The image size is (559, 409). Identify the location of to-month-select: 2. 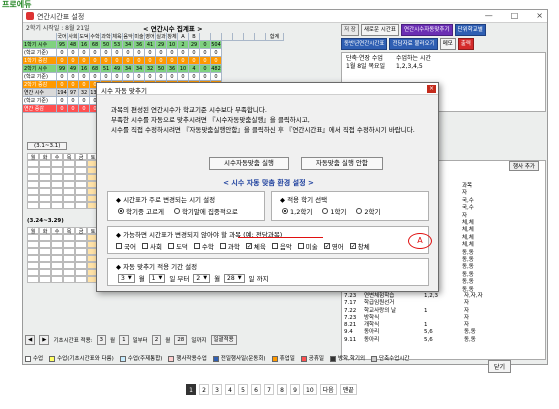
(156, 340).